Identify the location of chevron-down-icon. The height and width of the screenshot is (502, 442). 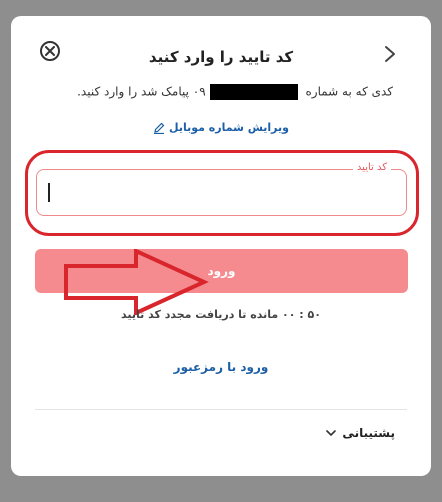
(331, 433).